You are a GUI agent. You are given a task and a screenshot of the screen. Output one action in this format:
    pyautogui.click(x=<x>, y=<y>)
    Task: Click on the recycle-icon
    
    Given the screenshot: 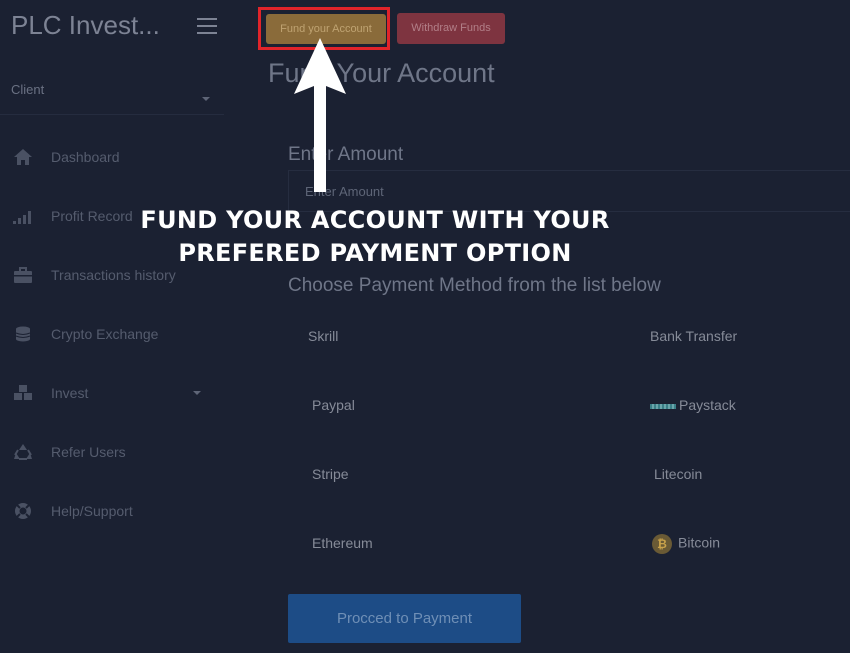 What is the action you would take?
    pyautogui.click(x=23, y=452)
    